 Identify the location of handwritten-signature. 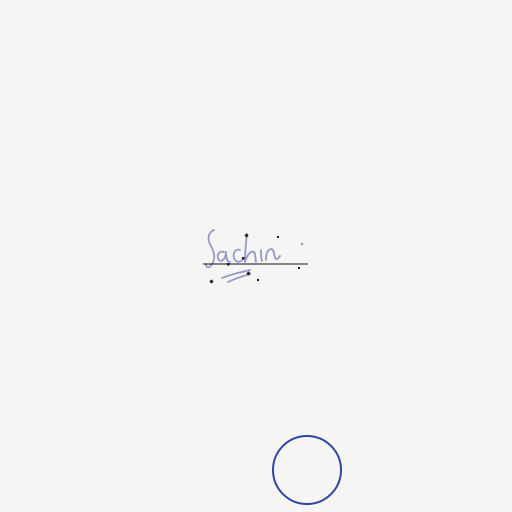
(255, 256).